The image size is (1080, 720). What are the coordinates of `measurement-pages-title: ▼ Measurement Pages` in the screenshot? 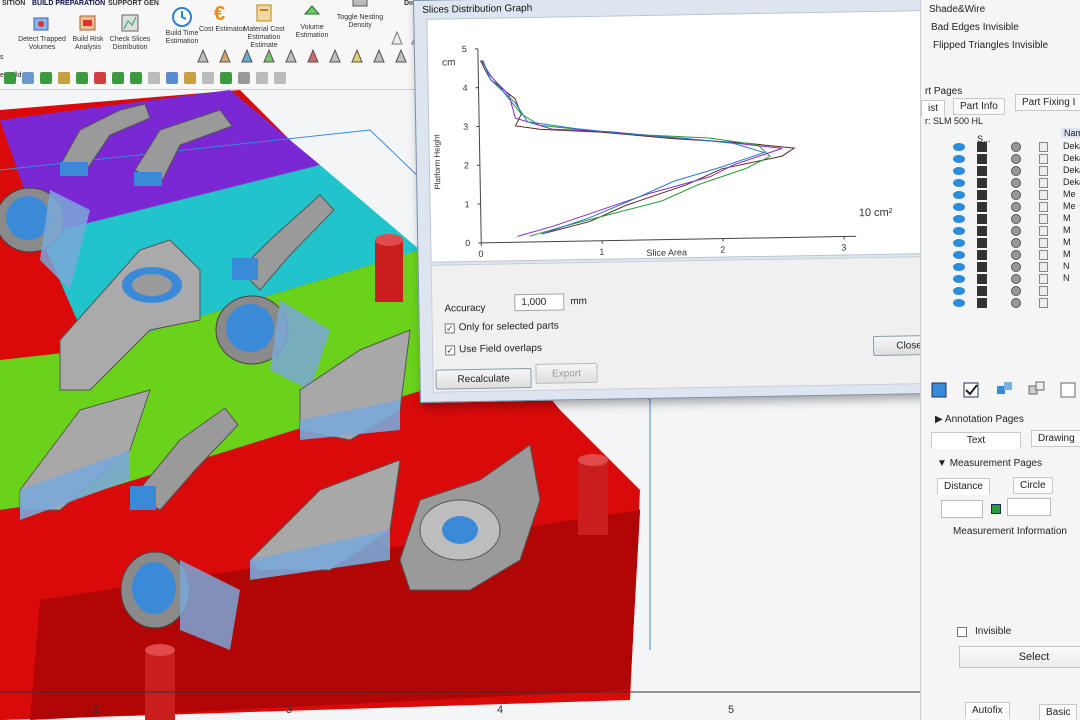 It's located at (989, 463).